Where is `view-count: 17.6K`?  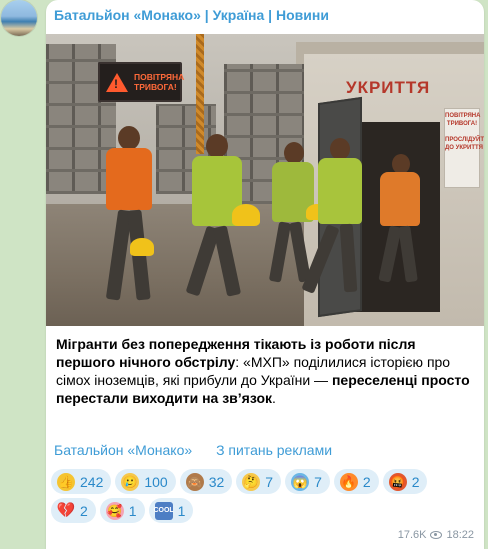
view-count: 17.6K is located at coordinates (412, 535).